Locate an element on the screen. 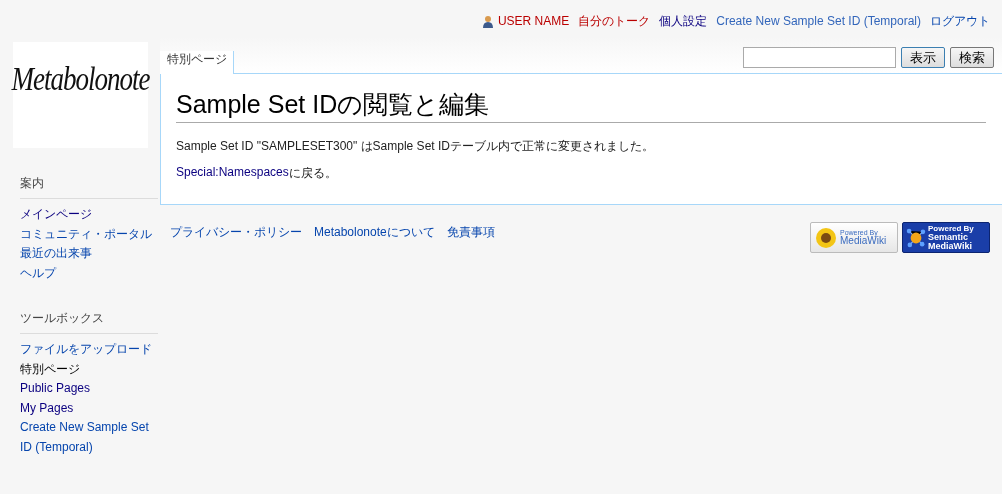  footer-link: プライバシー・ポリシー is located at coordinates (236, 232).